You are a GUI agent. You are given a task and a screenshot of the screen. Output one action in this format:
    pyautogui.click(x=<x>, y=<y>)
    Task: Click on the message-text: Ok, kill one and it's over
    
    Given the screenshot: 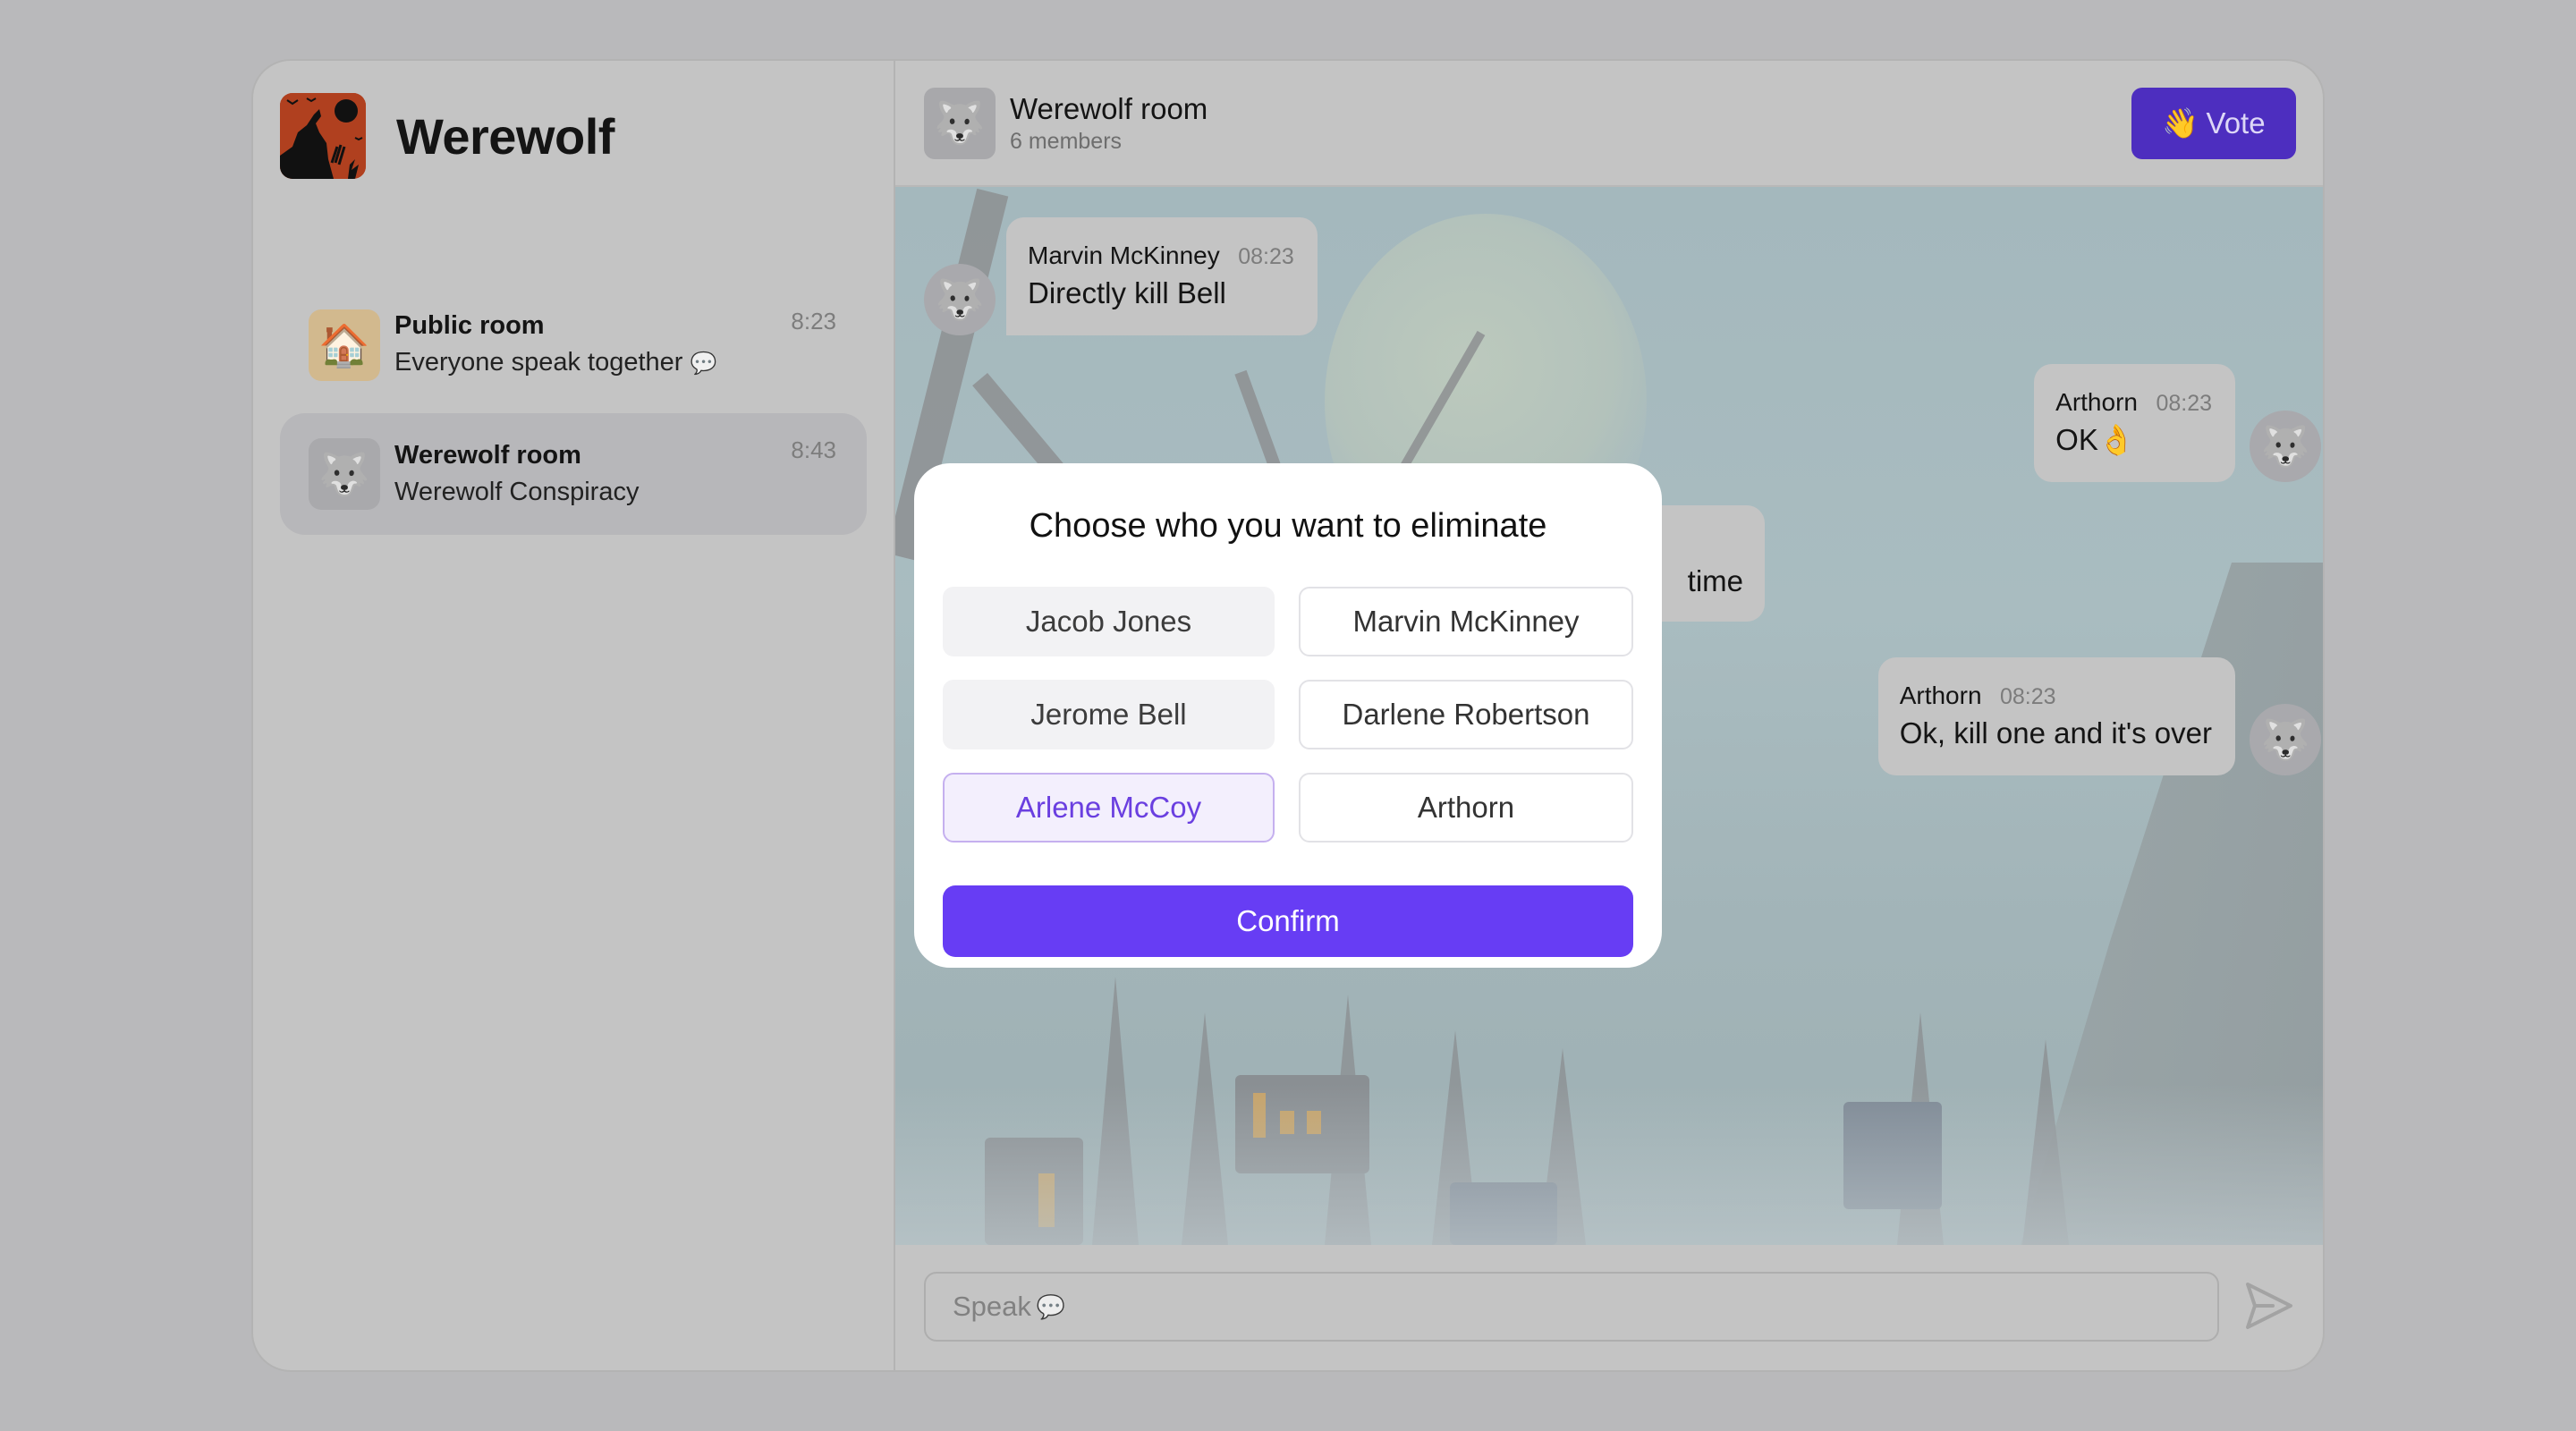 What is the action you would take?
    pyautogui.click(x=2055, y=733)
    